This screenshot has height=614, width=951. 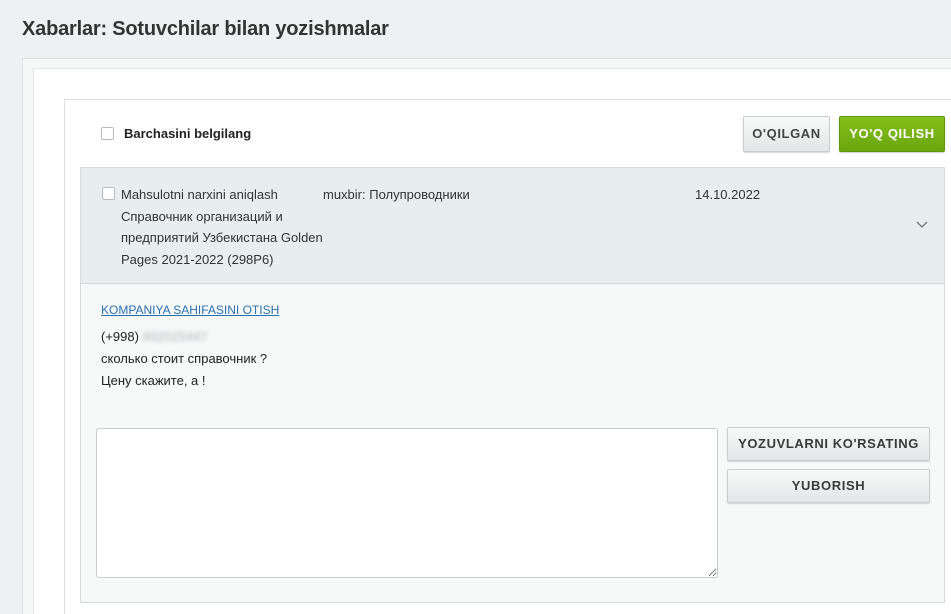 I want to click on company-page-link: KOMPANIYA SAHIFASINI OTISH, so click(x=190, y=310).